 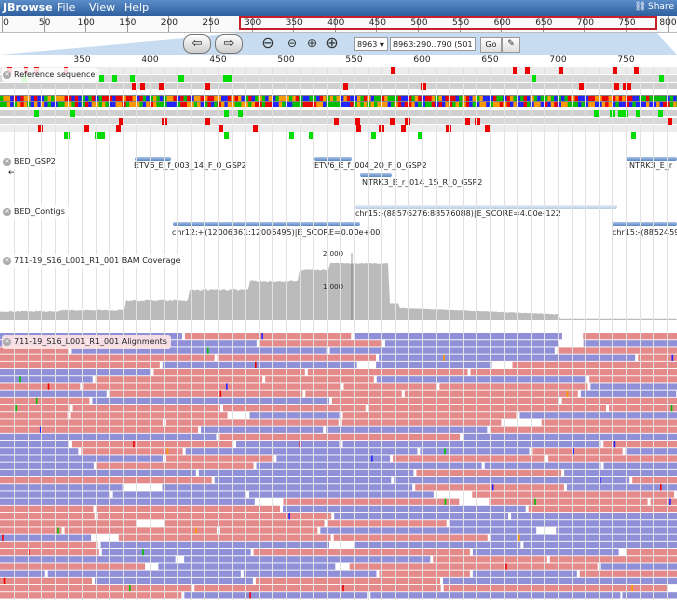 I want to click on track-label-bed-contigs: ✕ BED_Contigs, so click(x=35, y=212).